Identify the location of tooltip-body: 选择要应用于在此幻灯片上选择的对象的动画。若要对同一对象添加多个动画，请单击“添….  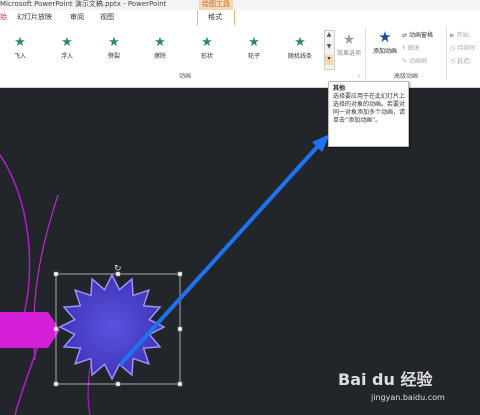
(369, 108).